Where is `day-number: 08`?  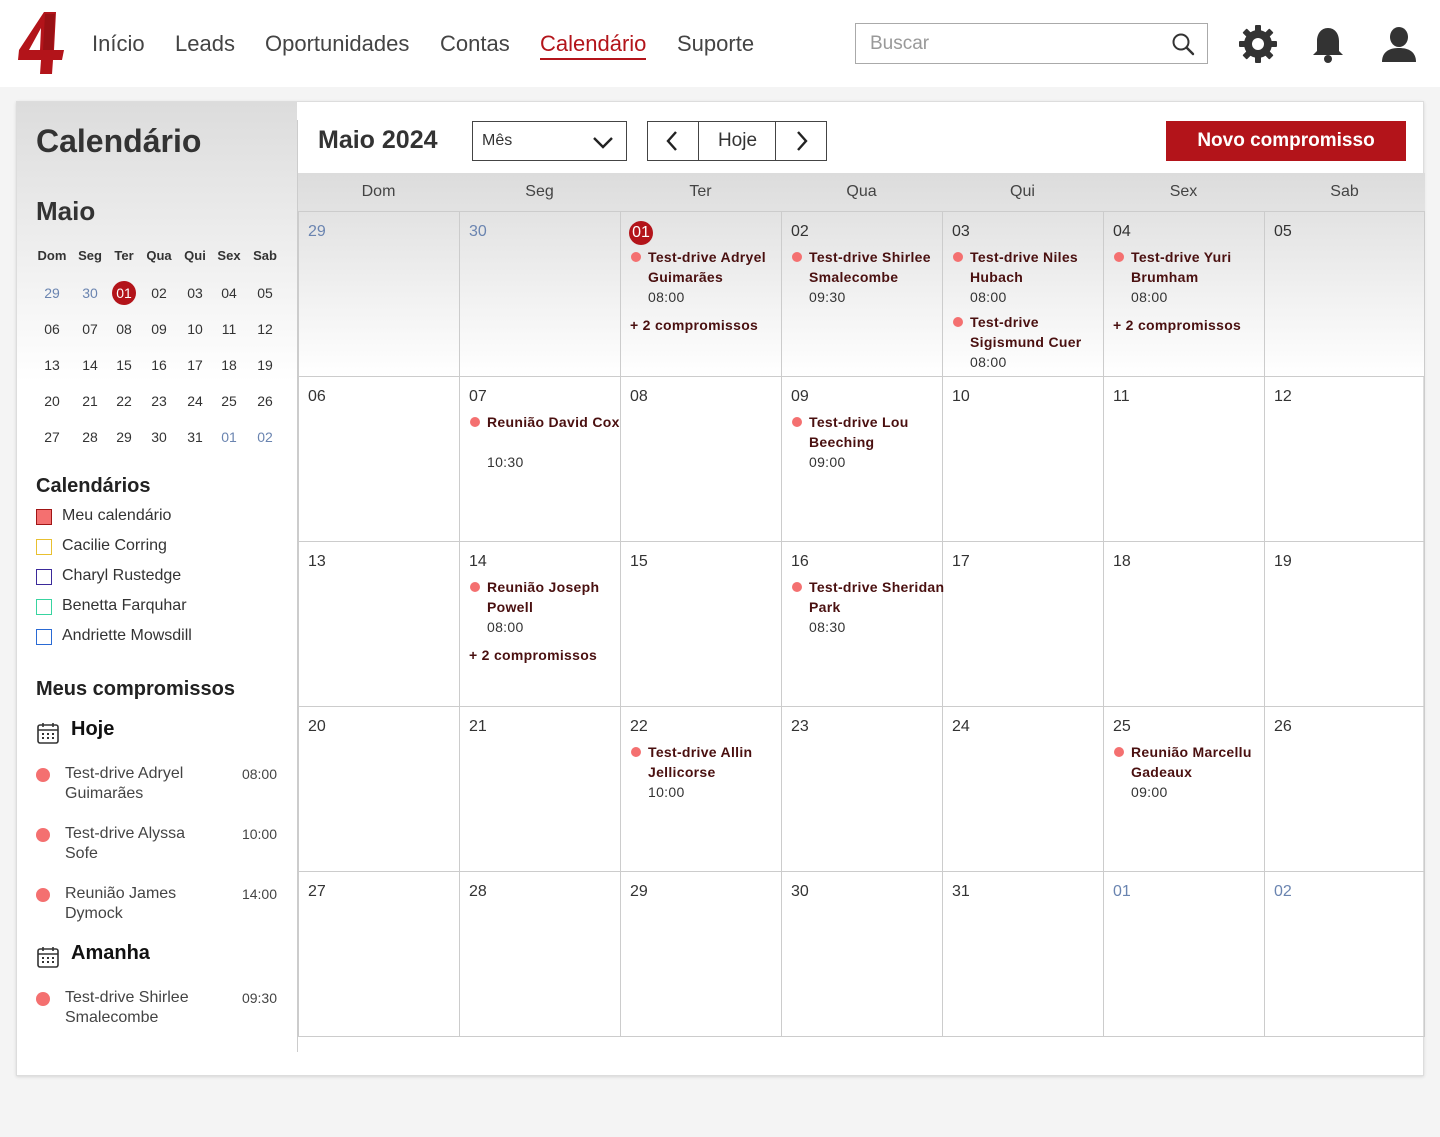 day-number: 08 is located at coordinates (639, 397).